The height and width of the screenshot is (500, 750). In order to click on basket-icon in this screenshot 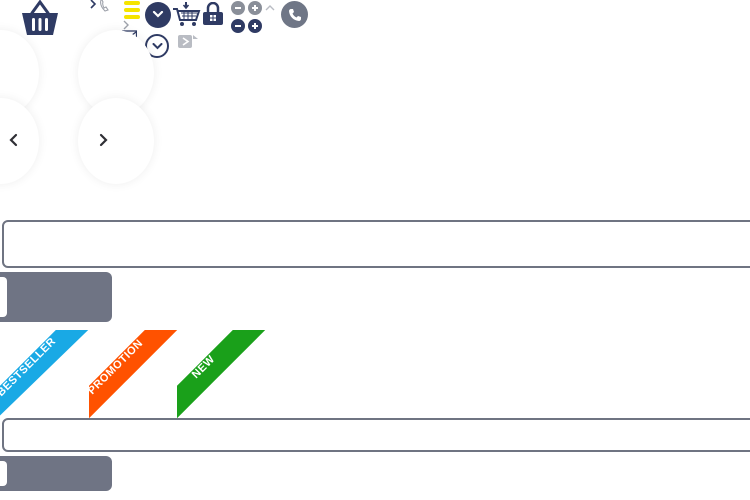, I will do `click(40, 19)`.